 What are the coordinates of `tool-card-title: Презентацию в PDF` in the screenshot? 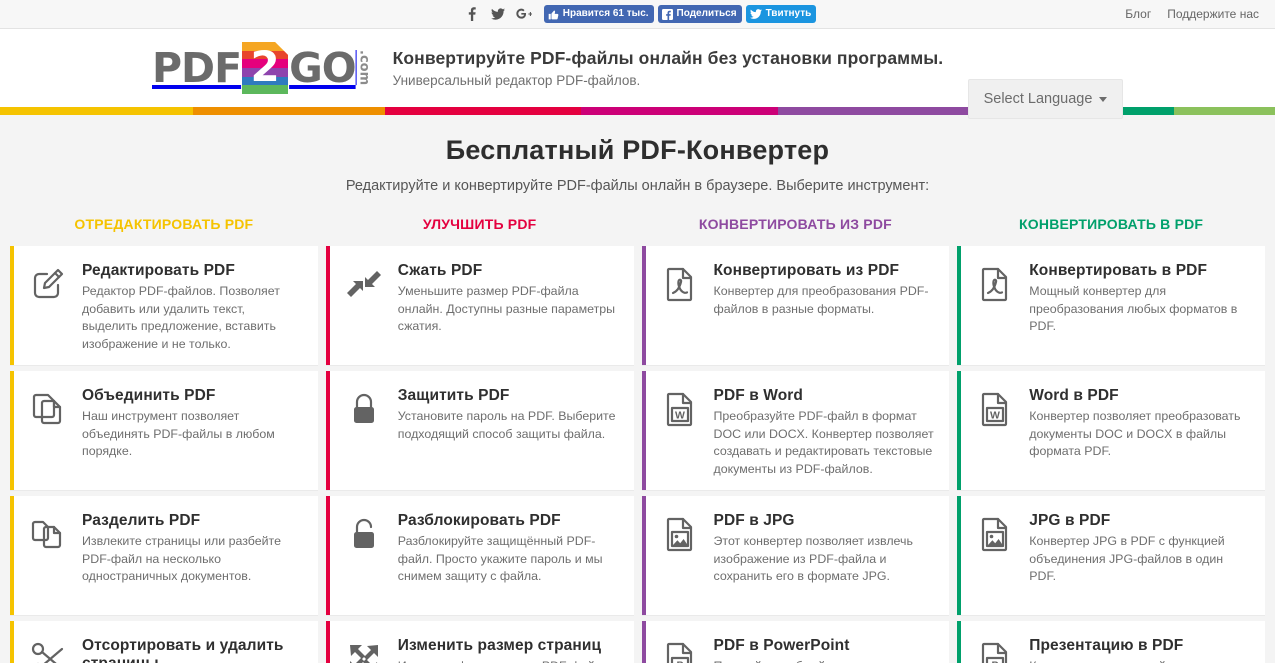 It's located at (1106, 645).